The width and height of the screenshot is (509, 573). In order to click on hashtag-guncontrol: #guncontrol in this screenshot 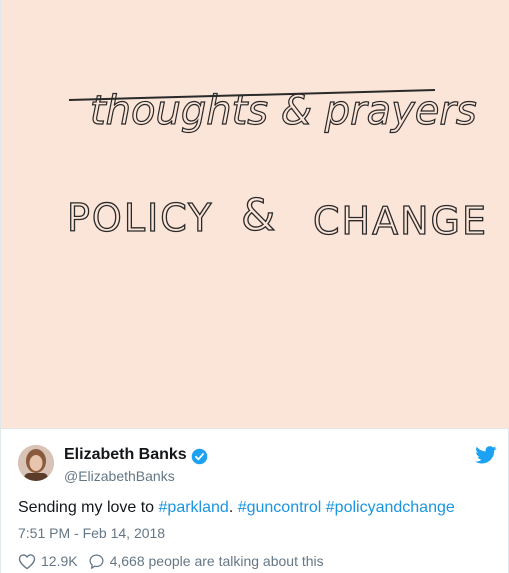, I will do `click(280, 507)`.